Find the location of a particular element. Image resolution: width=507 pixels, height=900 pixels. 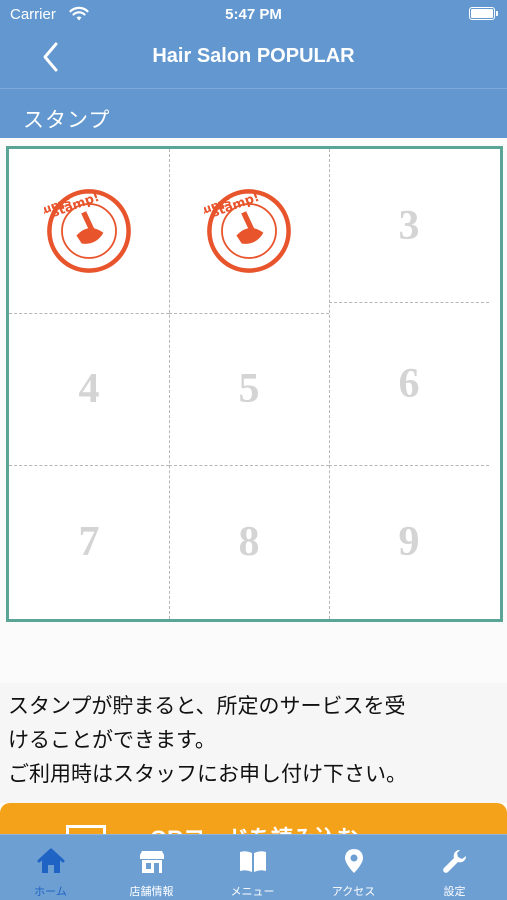

stamp-slot-3: 3 is located at coordinates (409, 225).